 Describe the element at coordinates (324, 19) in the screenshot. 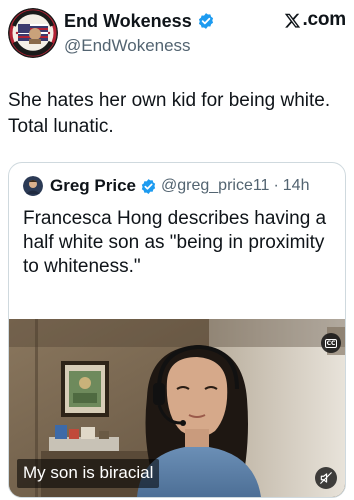

I see `brand-domain-label: .com` at that location.